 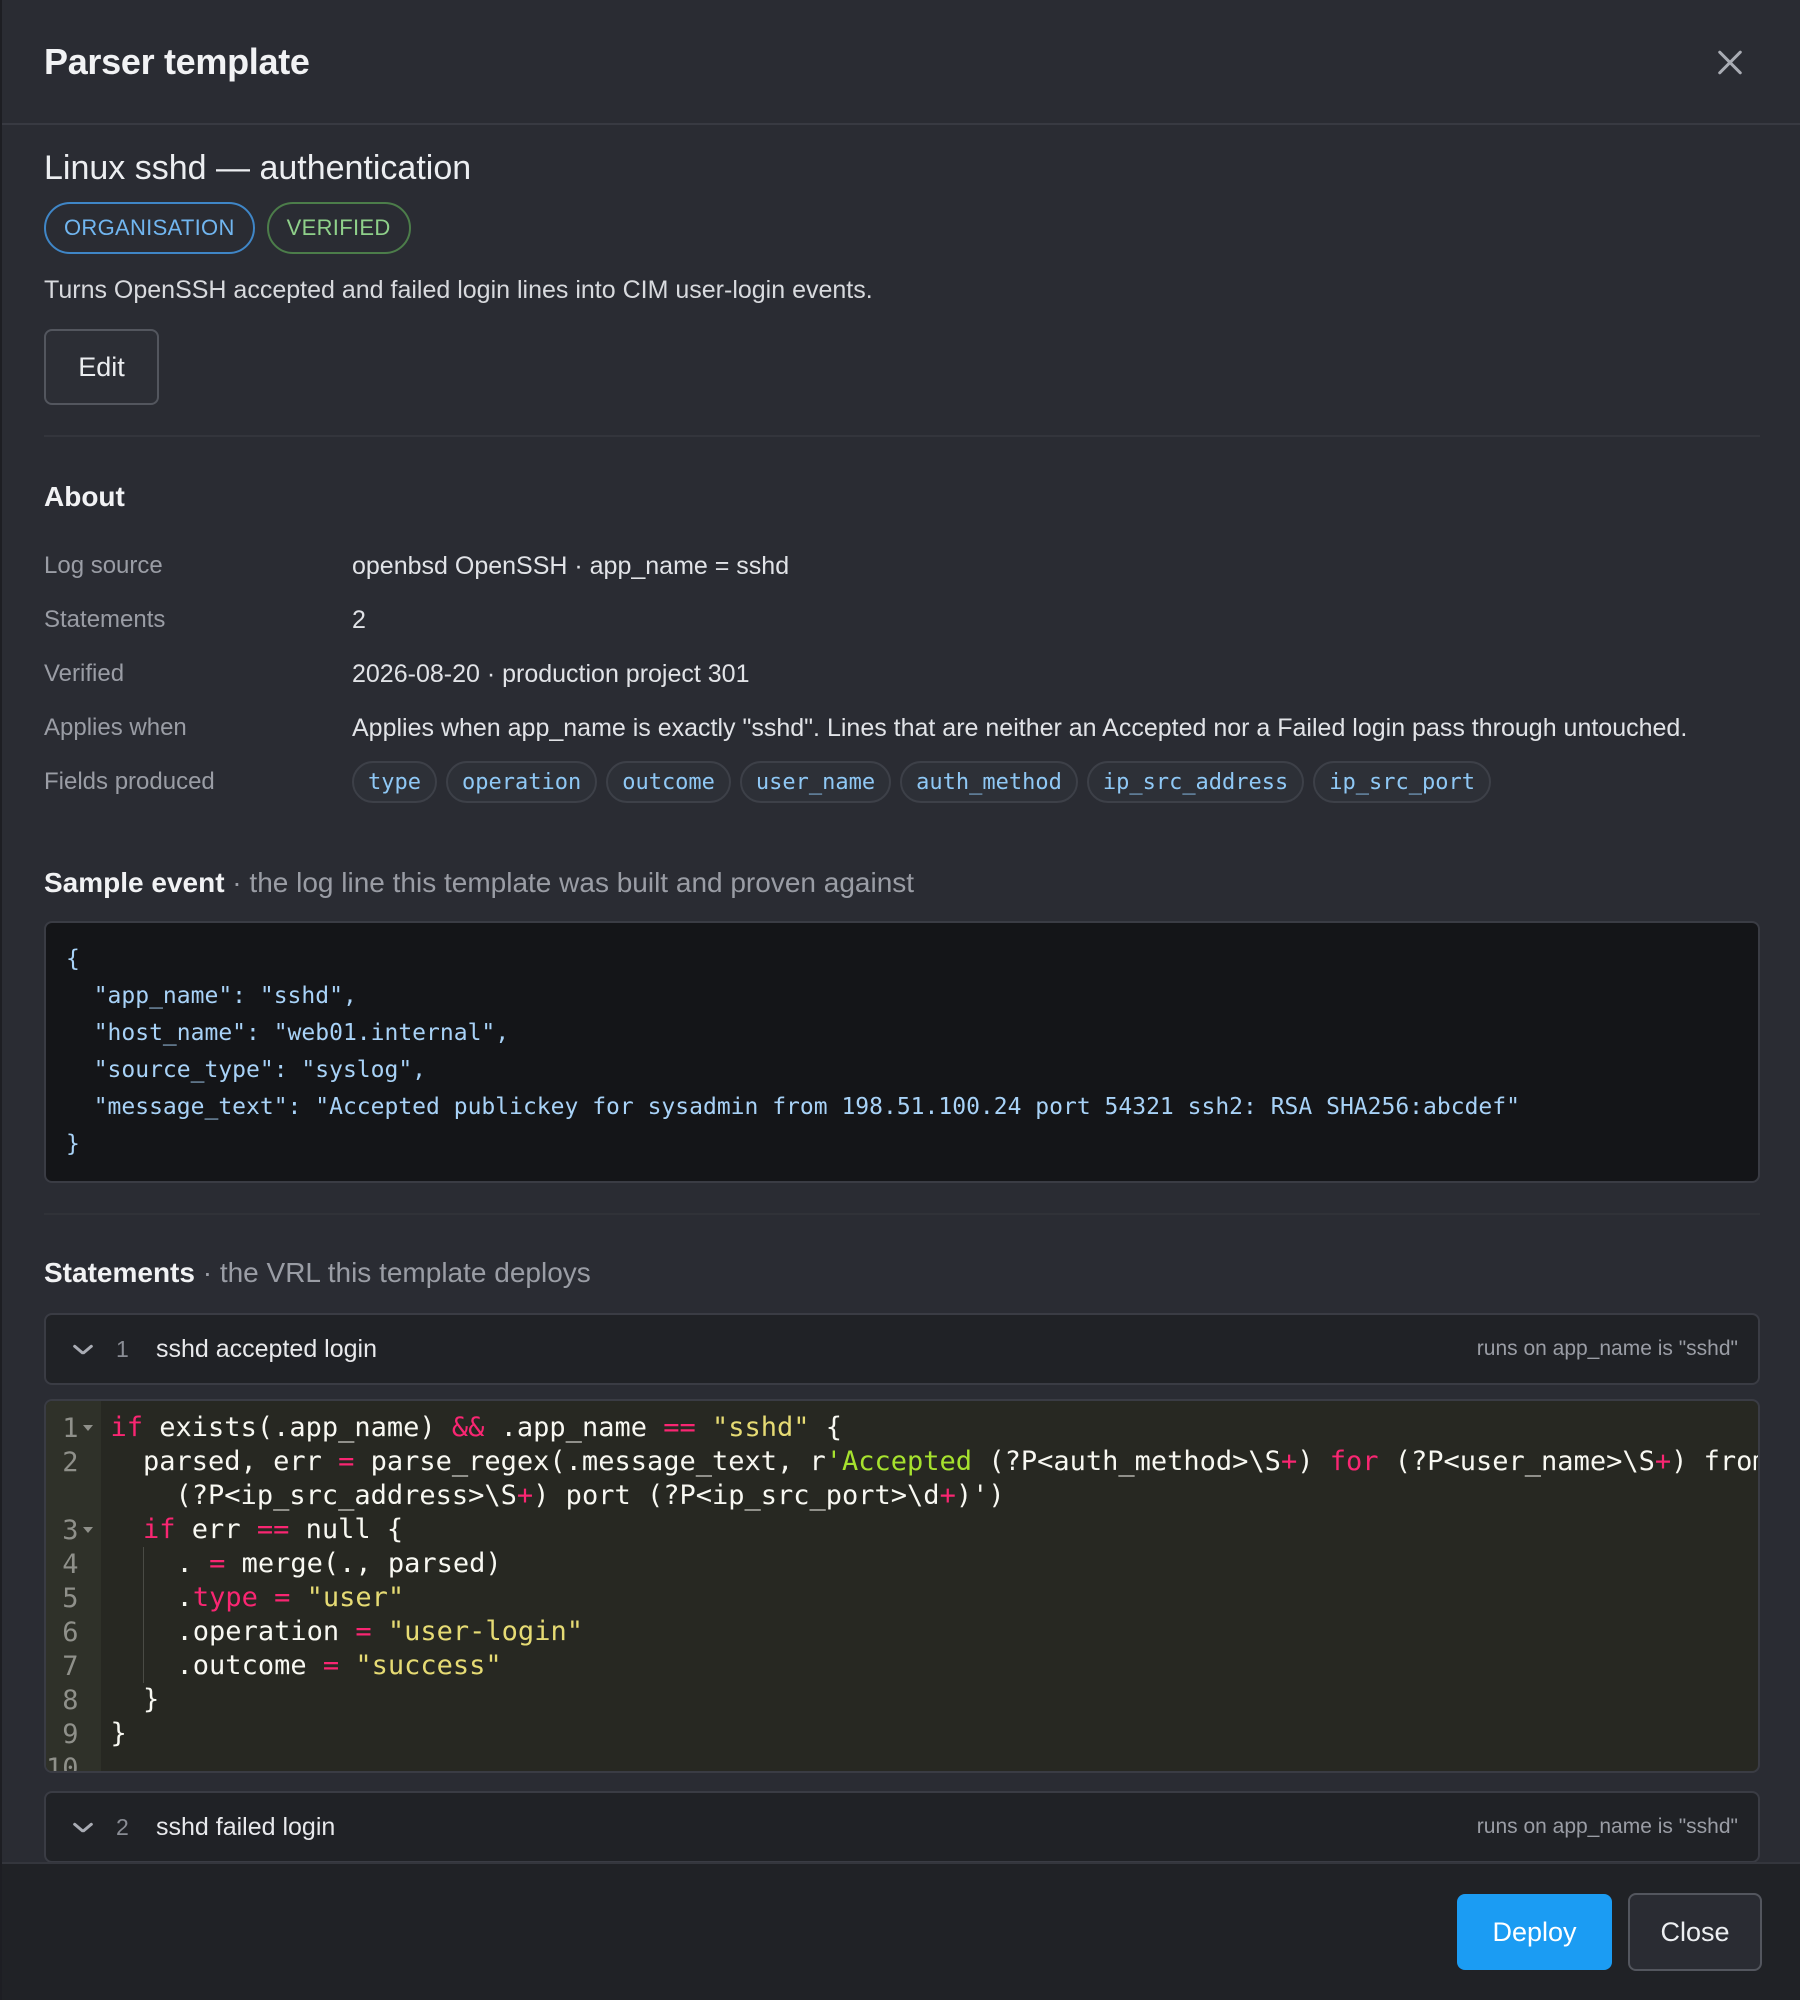 I want to click on modal-title: Parser template, so click(x=177, y=61).